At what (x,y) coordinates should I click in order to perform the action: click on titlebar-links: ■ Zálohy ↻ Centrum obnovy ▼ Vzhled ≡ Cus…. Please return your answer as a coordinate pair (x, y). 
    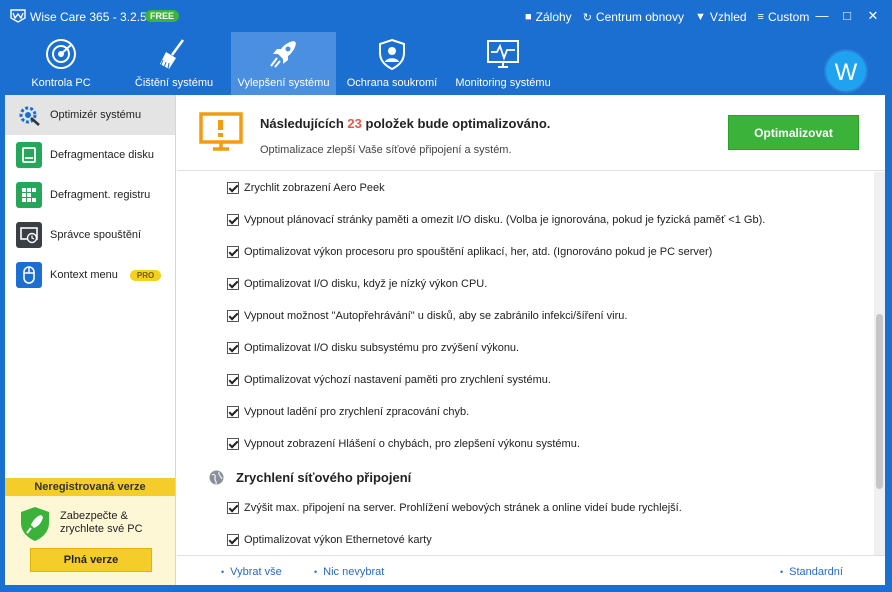
    Looking at the image, I should click on (672, 17).